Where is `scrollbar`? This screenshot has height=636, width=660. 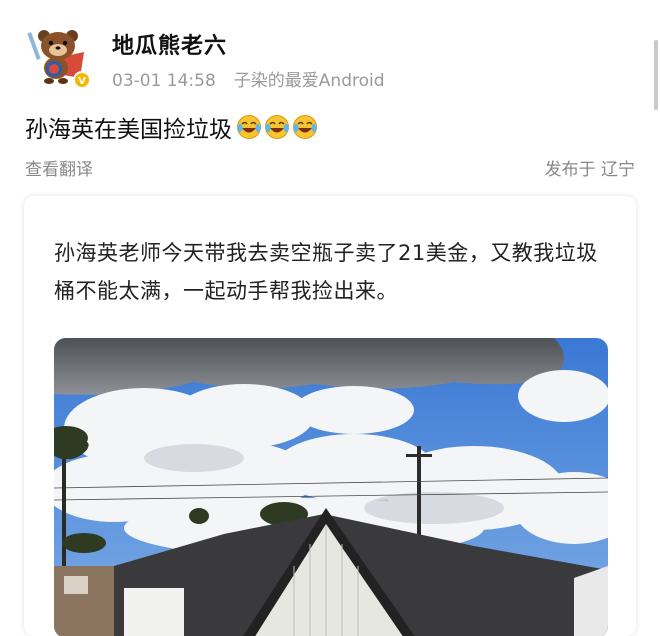
scrollbar is located at coordinates (656, 75).